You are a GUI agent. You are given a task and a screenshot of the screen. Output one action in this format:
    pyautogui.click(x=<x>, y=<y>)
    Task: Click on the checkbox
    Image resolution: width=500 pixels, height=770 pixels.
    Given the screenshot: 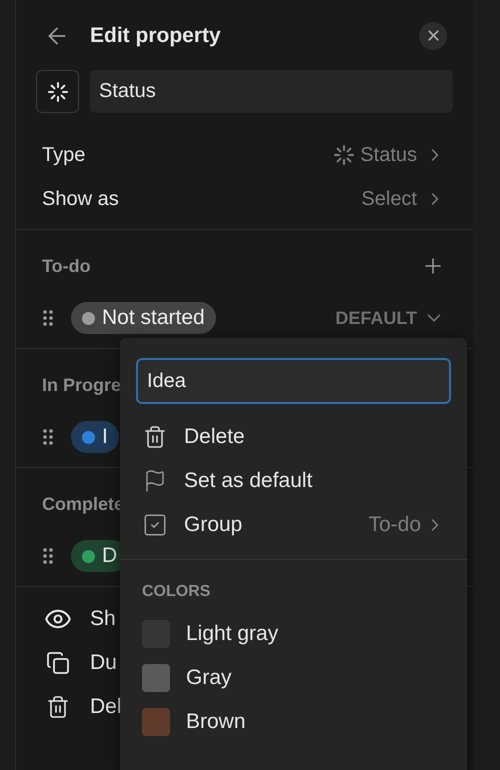 What is the action you would take?
    pyautogui.click(x=155, y=525)
    